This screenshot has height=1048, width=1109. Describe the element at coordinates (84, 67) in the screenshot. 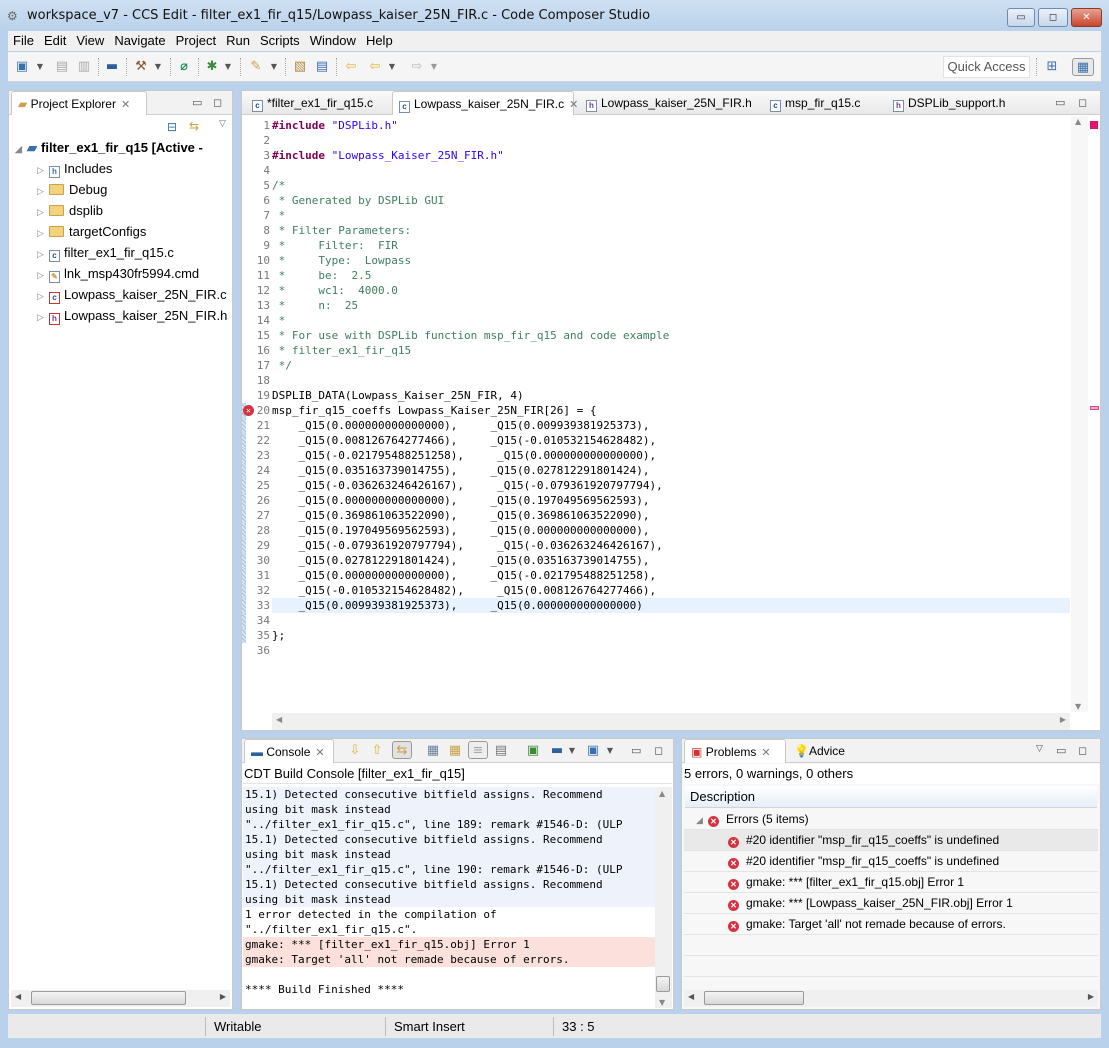

I see `save-all-icon: ▥` at that location.